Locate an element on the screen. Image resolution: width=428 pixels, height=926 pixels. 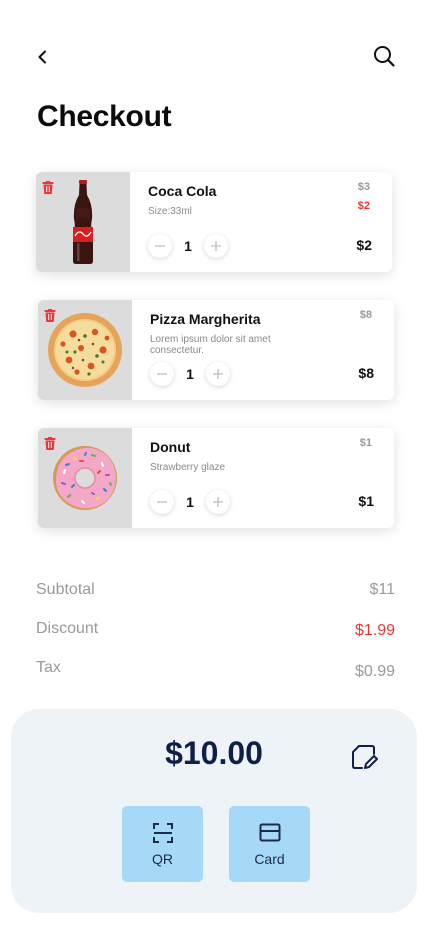
item-name: Donut is located at coordinates (170, 447).